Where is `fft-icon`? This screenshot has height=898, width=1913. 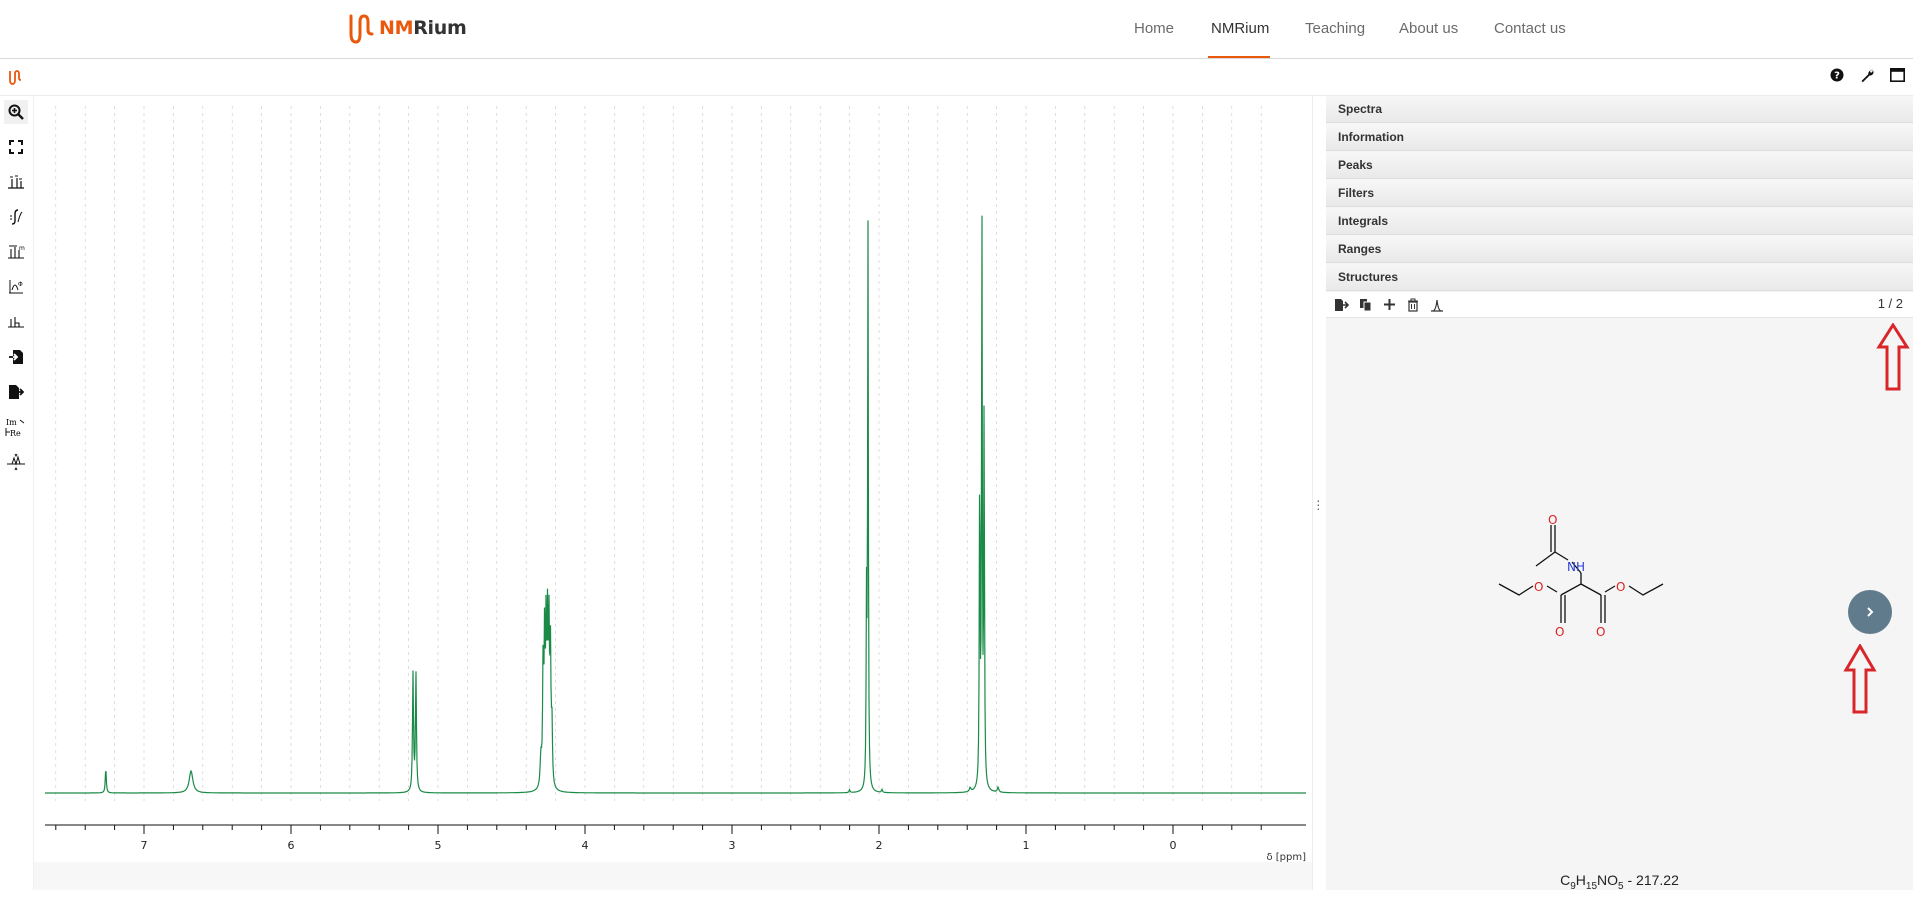
fft-icon is located at coordinates (16, 462).